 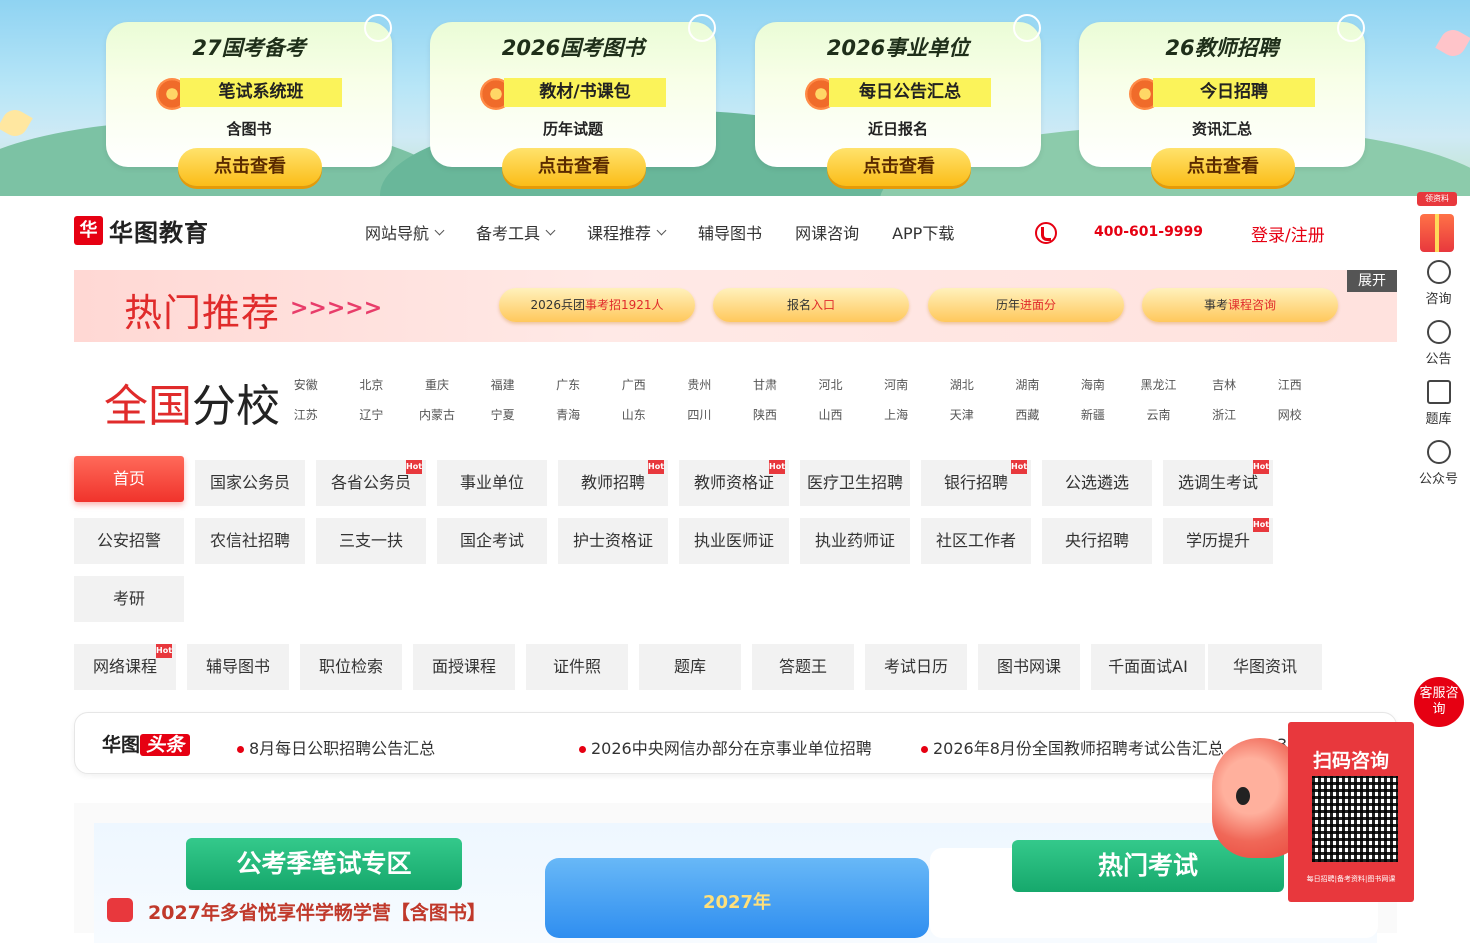 I want to click on promo-card: 2026事业单位 每日公告汇总 近日报名 点击查看, so click(x=898, y=100).